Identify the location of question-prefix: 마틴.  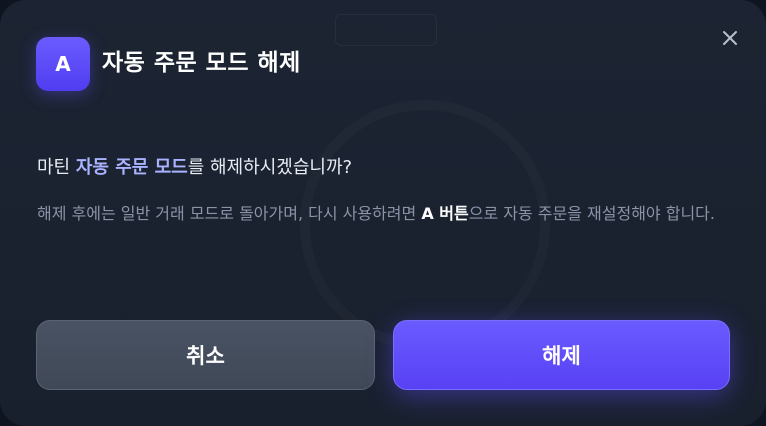
(56, 167).